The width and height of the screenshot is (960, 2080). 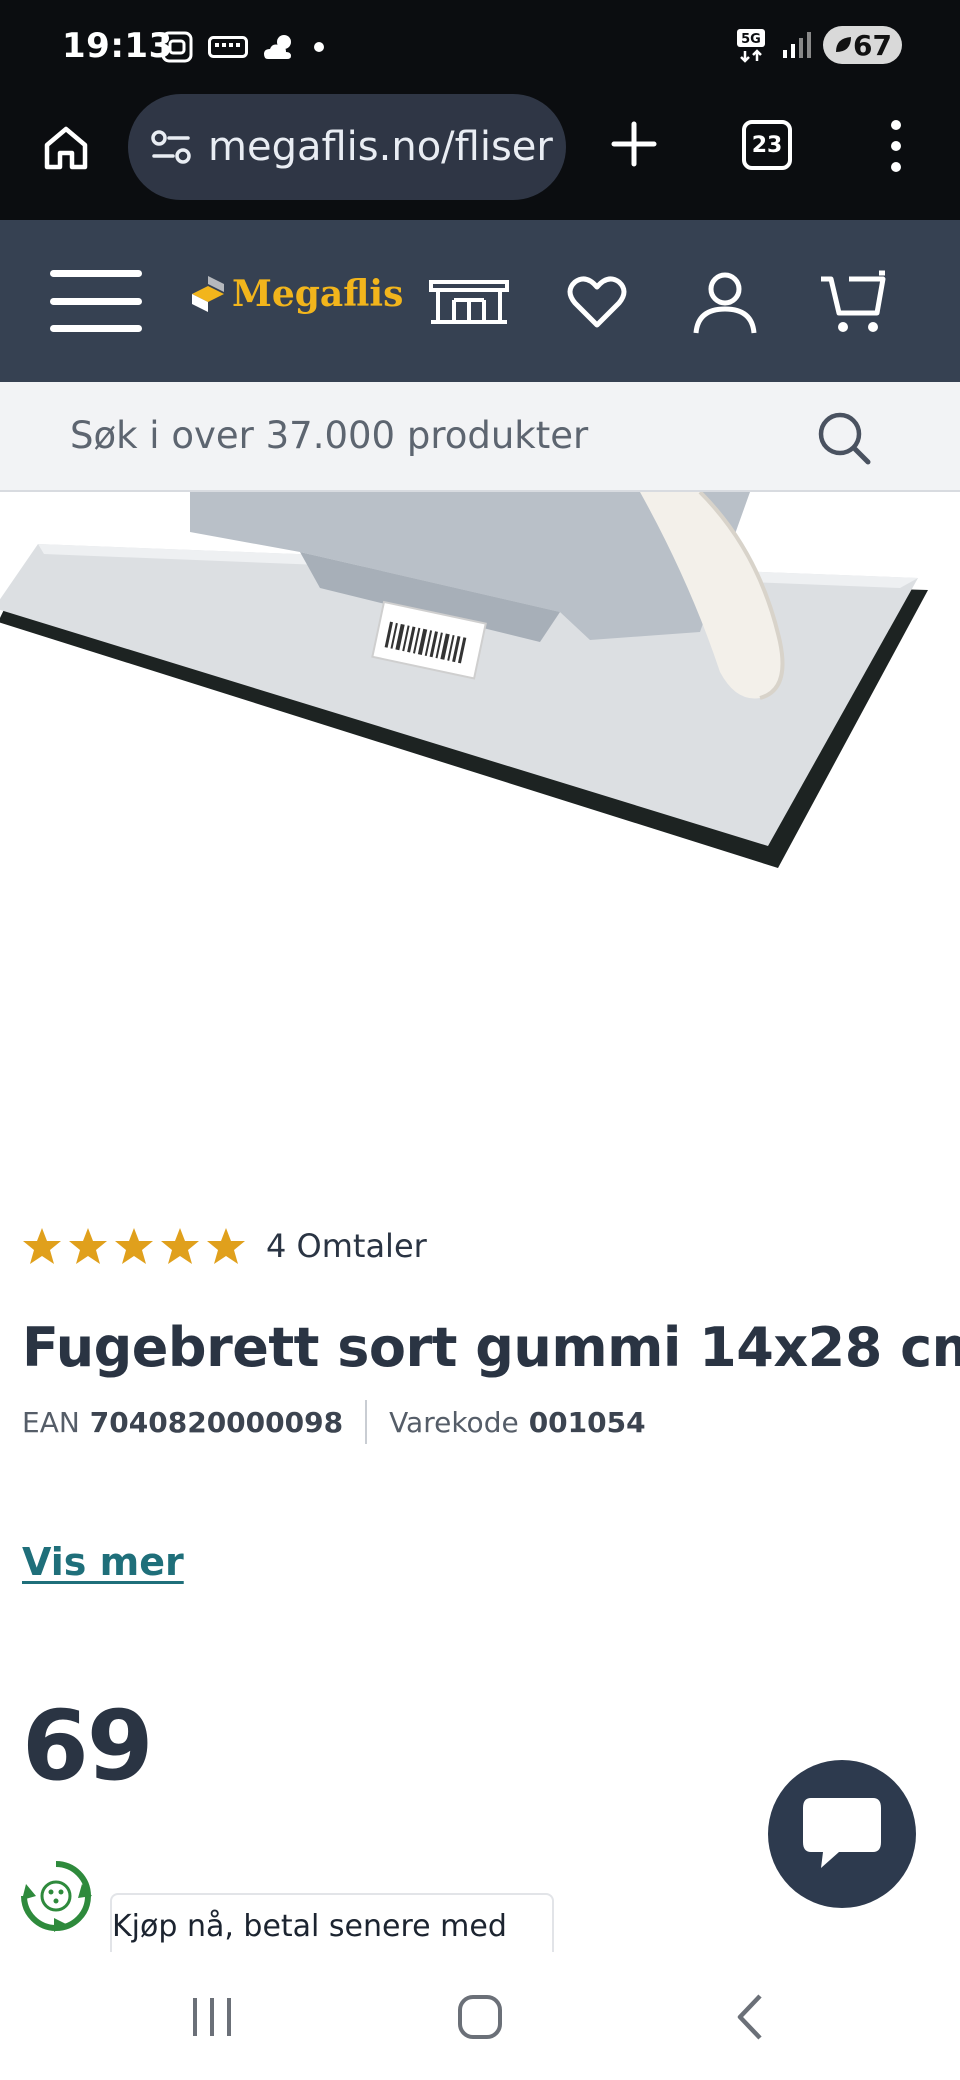 I want to click on chat-button, so click(x=842, y=1834).